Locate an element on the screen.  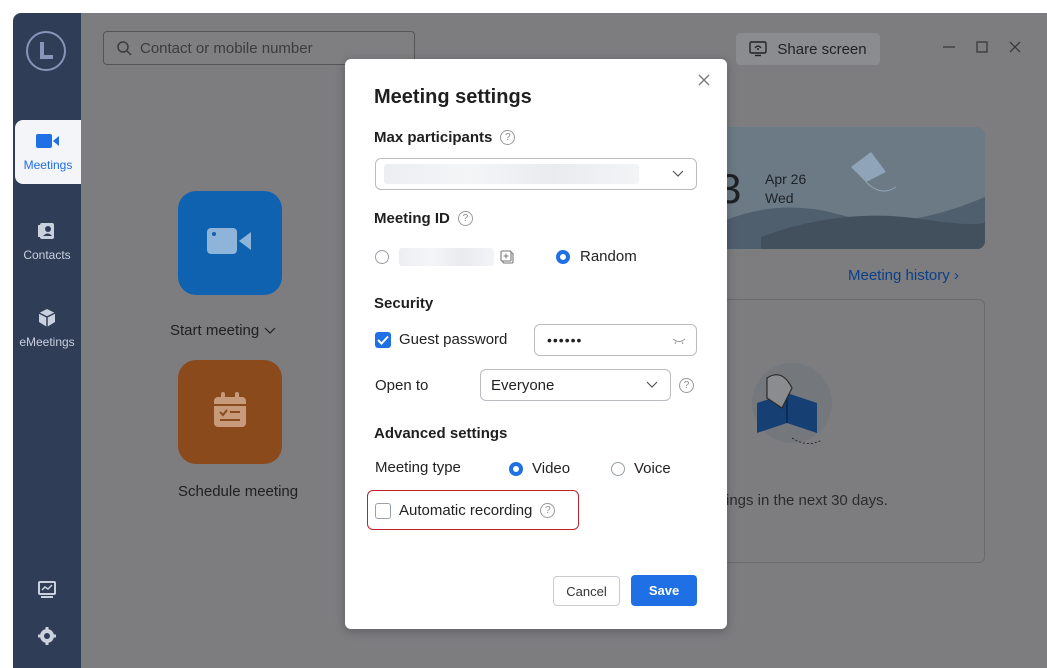
meeting-type-video-option: Video is located at coordinates (539, 468).